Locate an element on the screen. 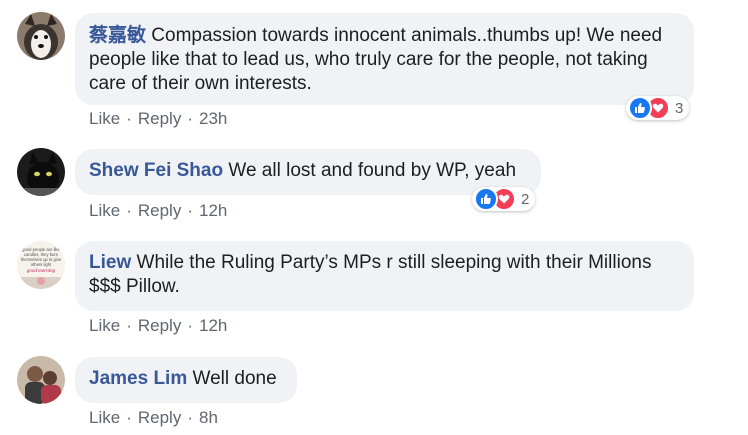 Image resolution: width=748 pixels, height=435 pixels. comment-bubble: James Lim Well done is located at coordinates (186, 380).